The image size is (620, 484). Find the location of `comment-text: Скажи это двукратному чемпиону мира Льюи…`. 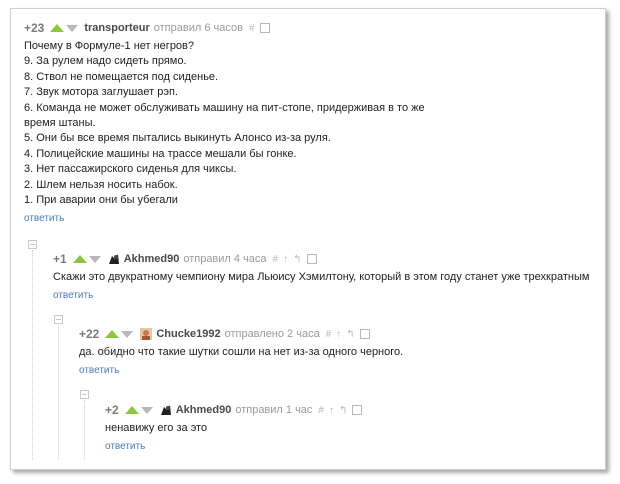

comment-text: Скажи это двукратному чемпиону мира Льюи… is located at coordinates (321, 277).